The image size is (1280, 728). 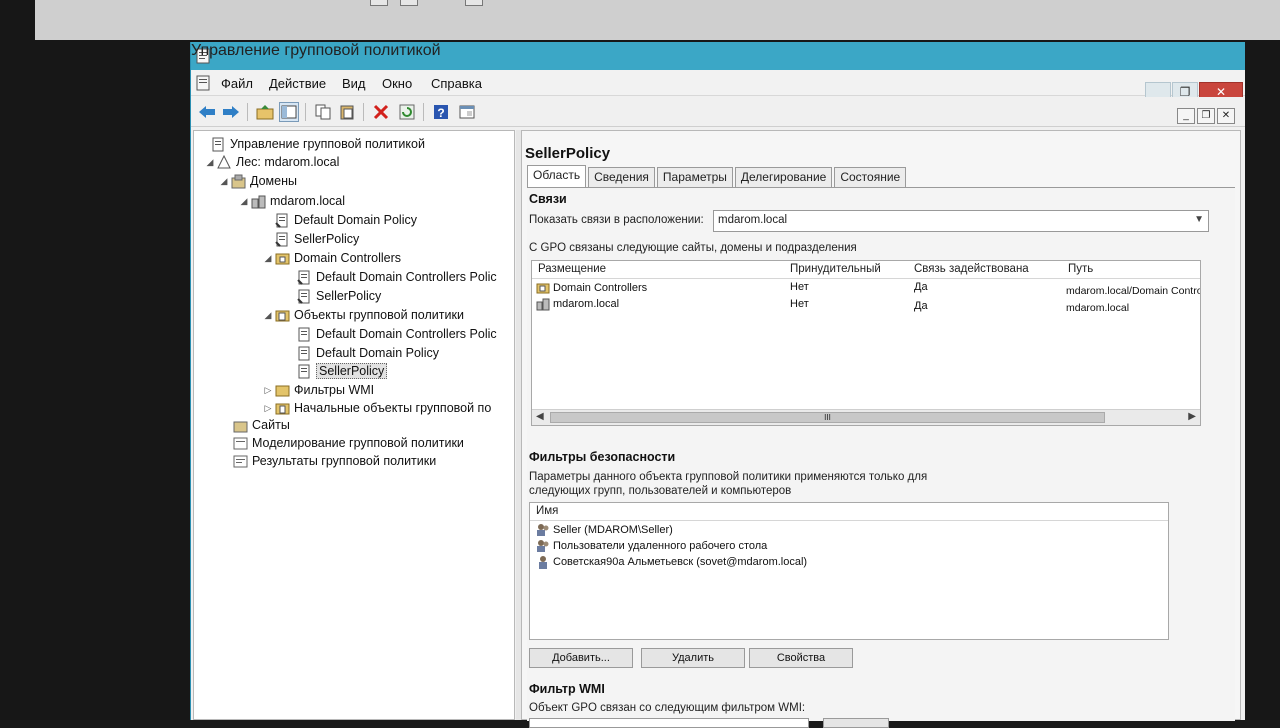 What do you see at coordinates (261, 425) in the screenshot?
I see `tree-item-sites: Сайты` at bounding box center [261, 425].